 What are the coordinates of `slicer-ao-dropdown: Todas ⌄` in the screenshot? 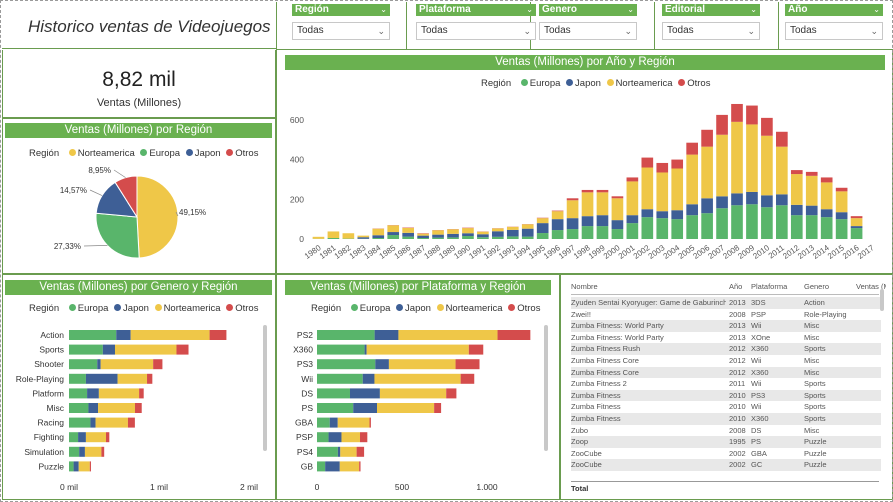 It's located at (834, 31).